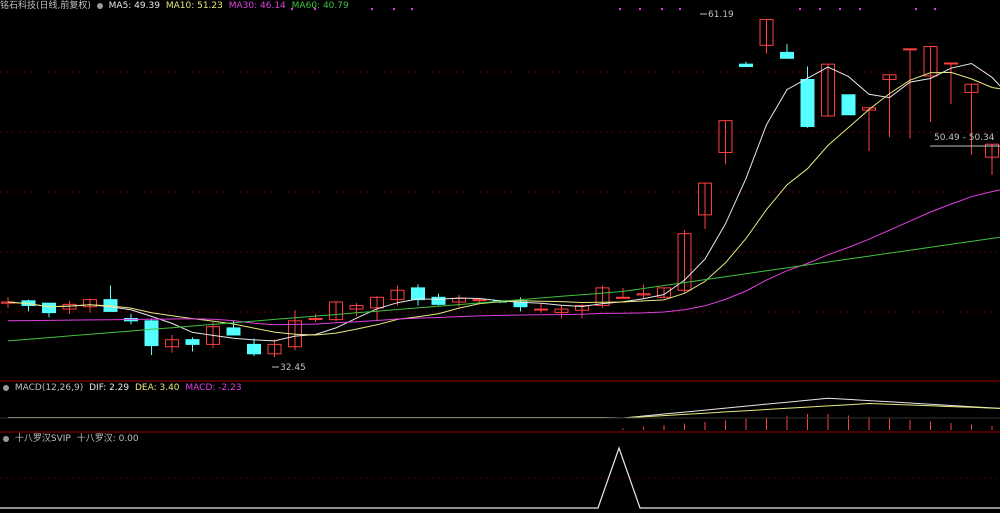 The image size is (1000, 513). Describe the element at coordinates (45, 6) in the screenshot. I see `stock-title: 铭石科技(日线,前复权)` at that location.